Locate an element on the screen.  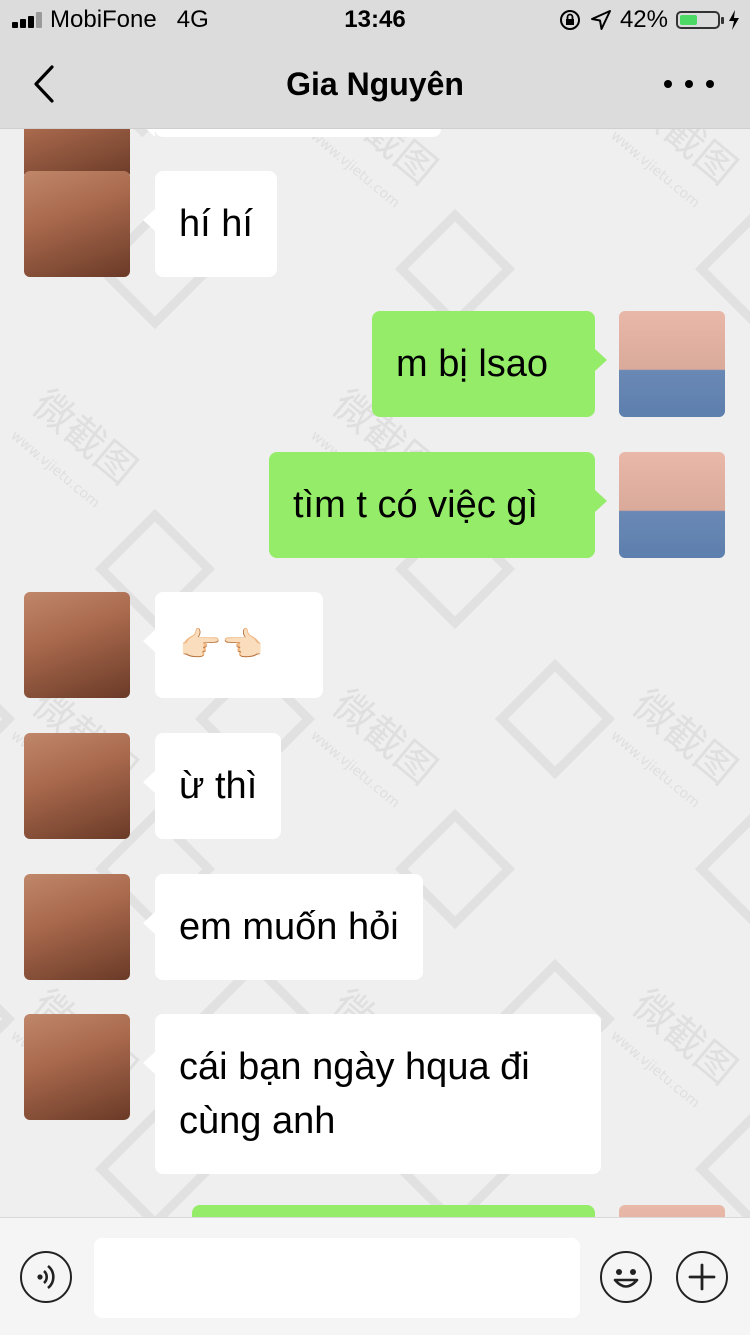
voice-button is located at coordinates (46, 1277).